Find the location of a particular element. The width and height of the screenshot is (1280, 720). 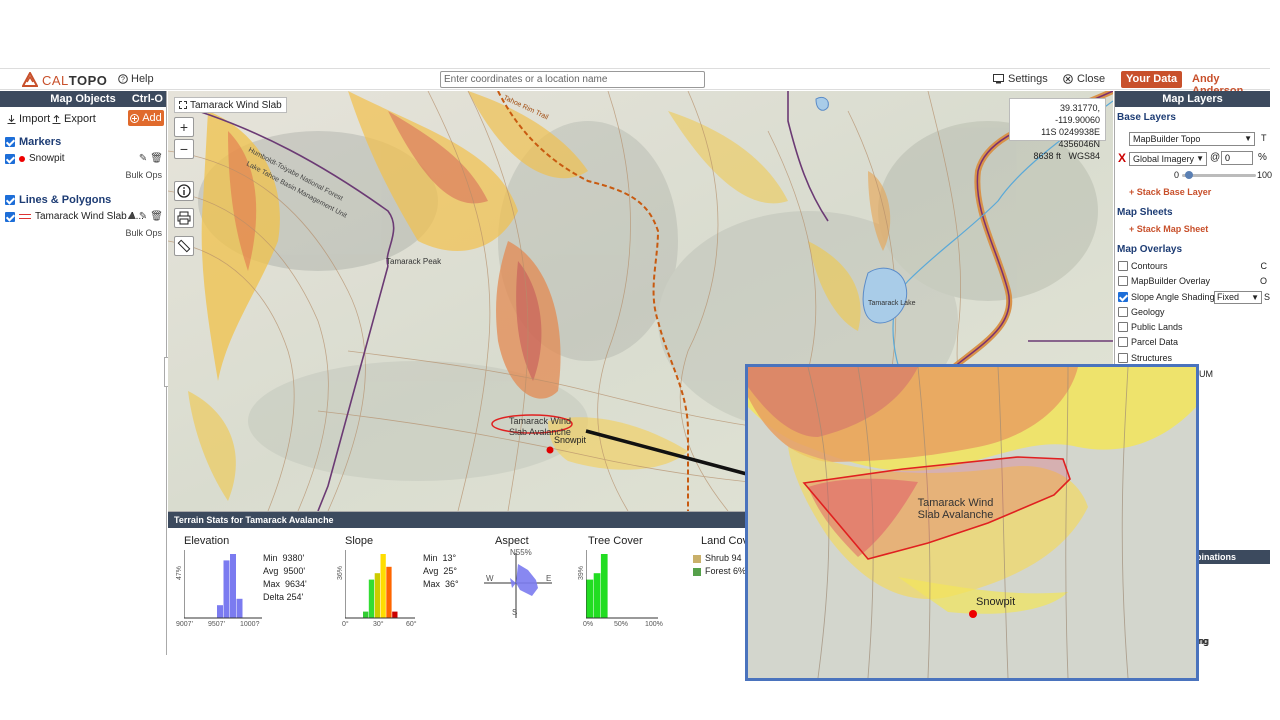

opacity-slider-handle is located at coordinates (1189, 175).